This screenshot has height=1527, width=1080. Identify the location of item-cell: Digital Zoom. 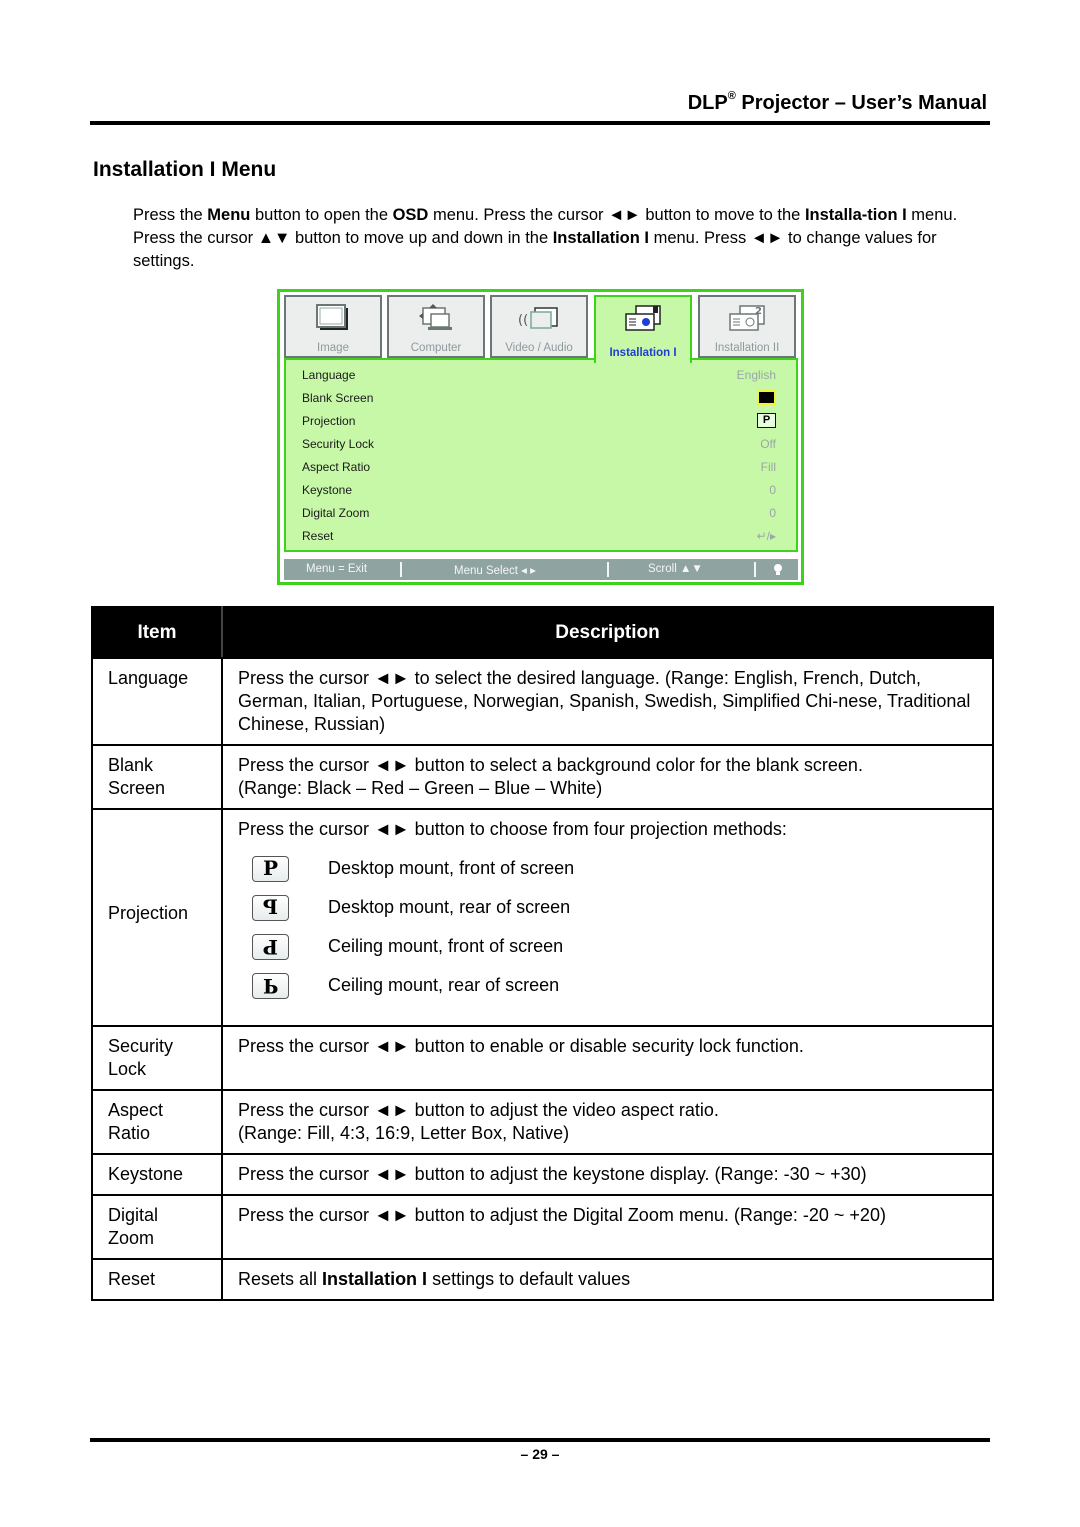
(157, 1227).